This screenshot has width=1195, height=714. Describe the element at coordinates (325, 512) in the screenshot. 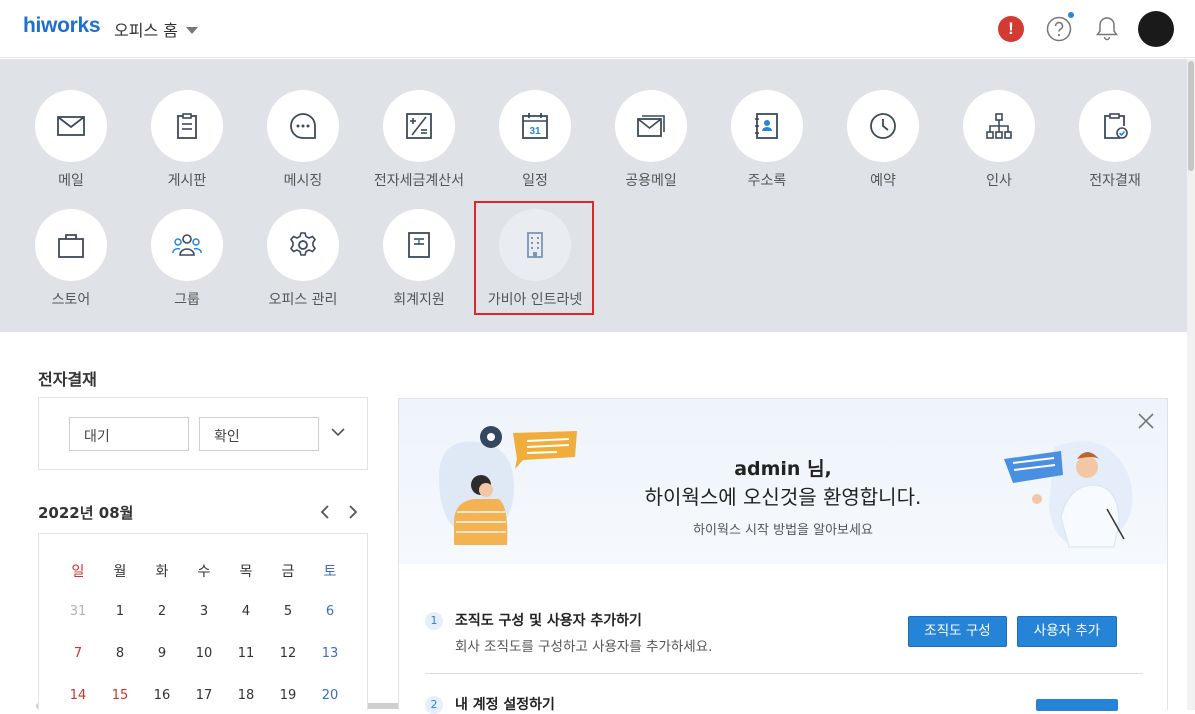

I see `chevron-left-icon` at that location.